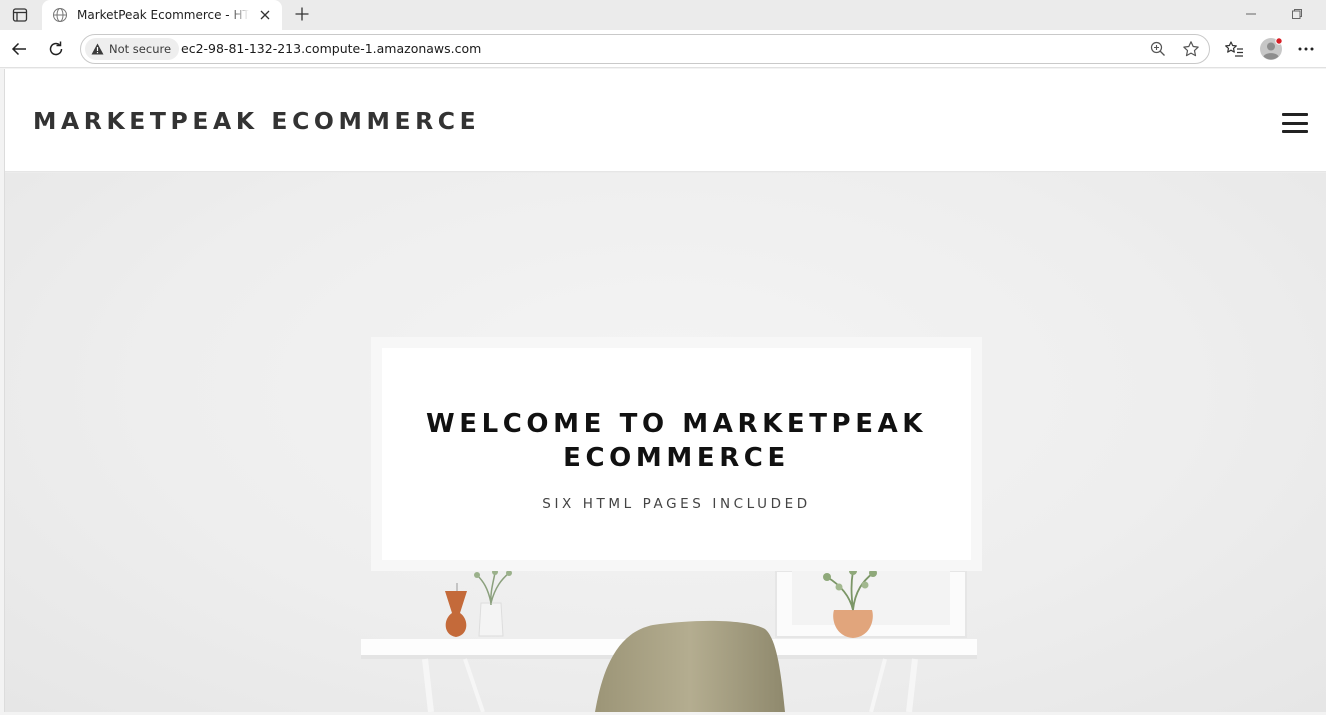 This screenshot has width=1326, height=715. Describe the element at coordinates (1297, 14) in the screenshot. I see `restore-window-icon` at that location.